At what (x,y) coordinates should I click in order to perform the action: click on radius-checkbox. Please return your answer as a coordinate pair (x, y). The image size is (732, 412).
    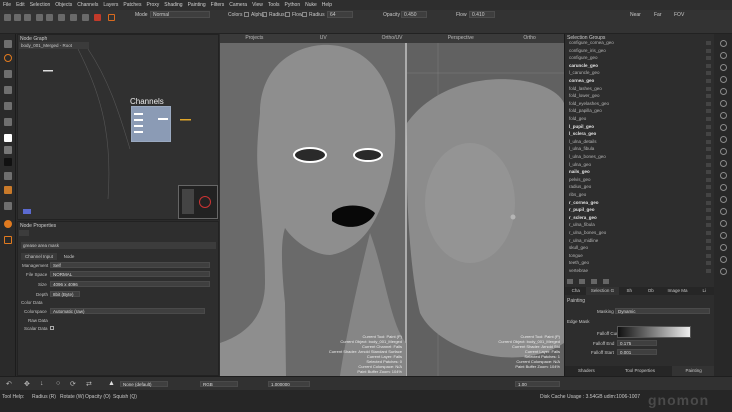
    Looking at the image, I should click on (264, 14).